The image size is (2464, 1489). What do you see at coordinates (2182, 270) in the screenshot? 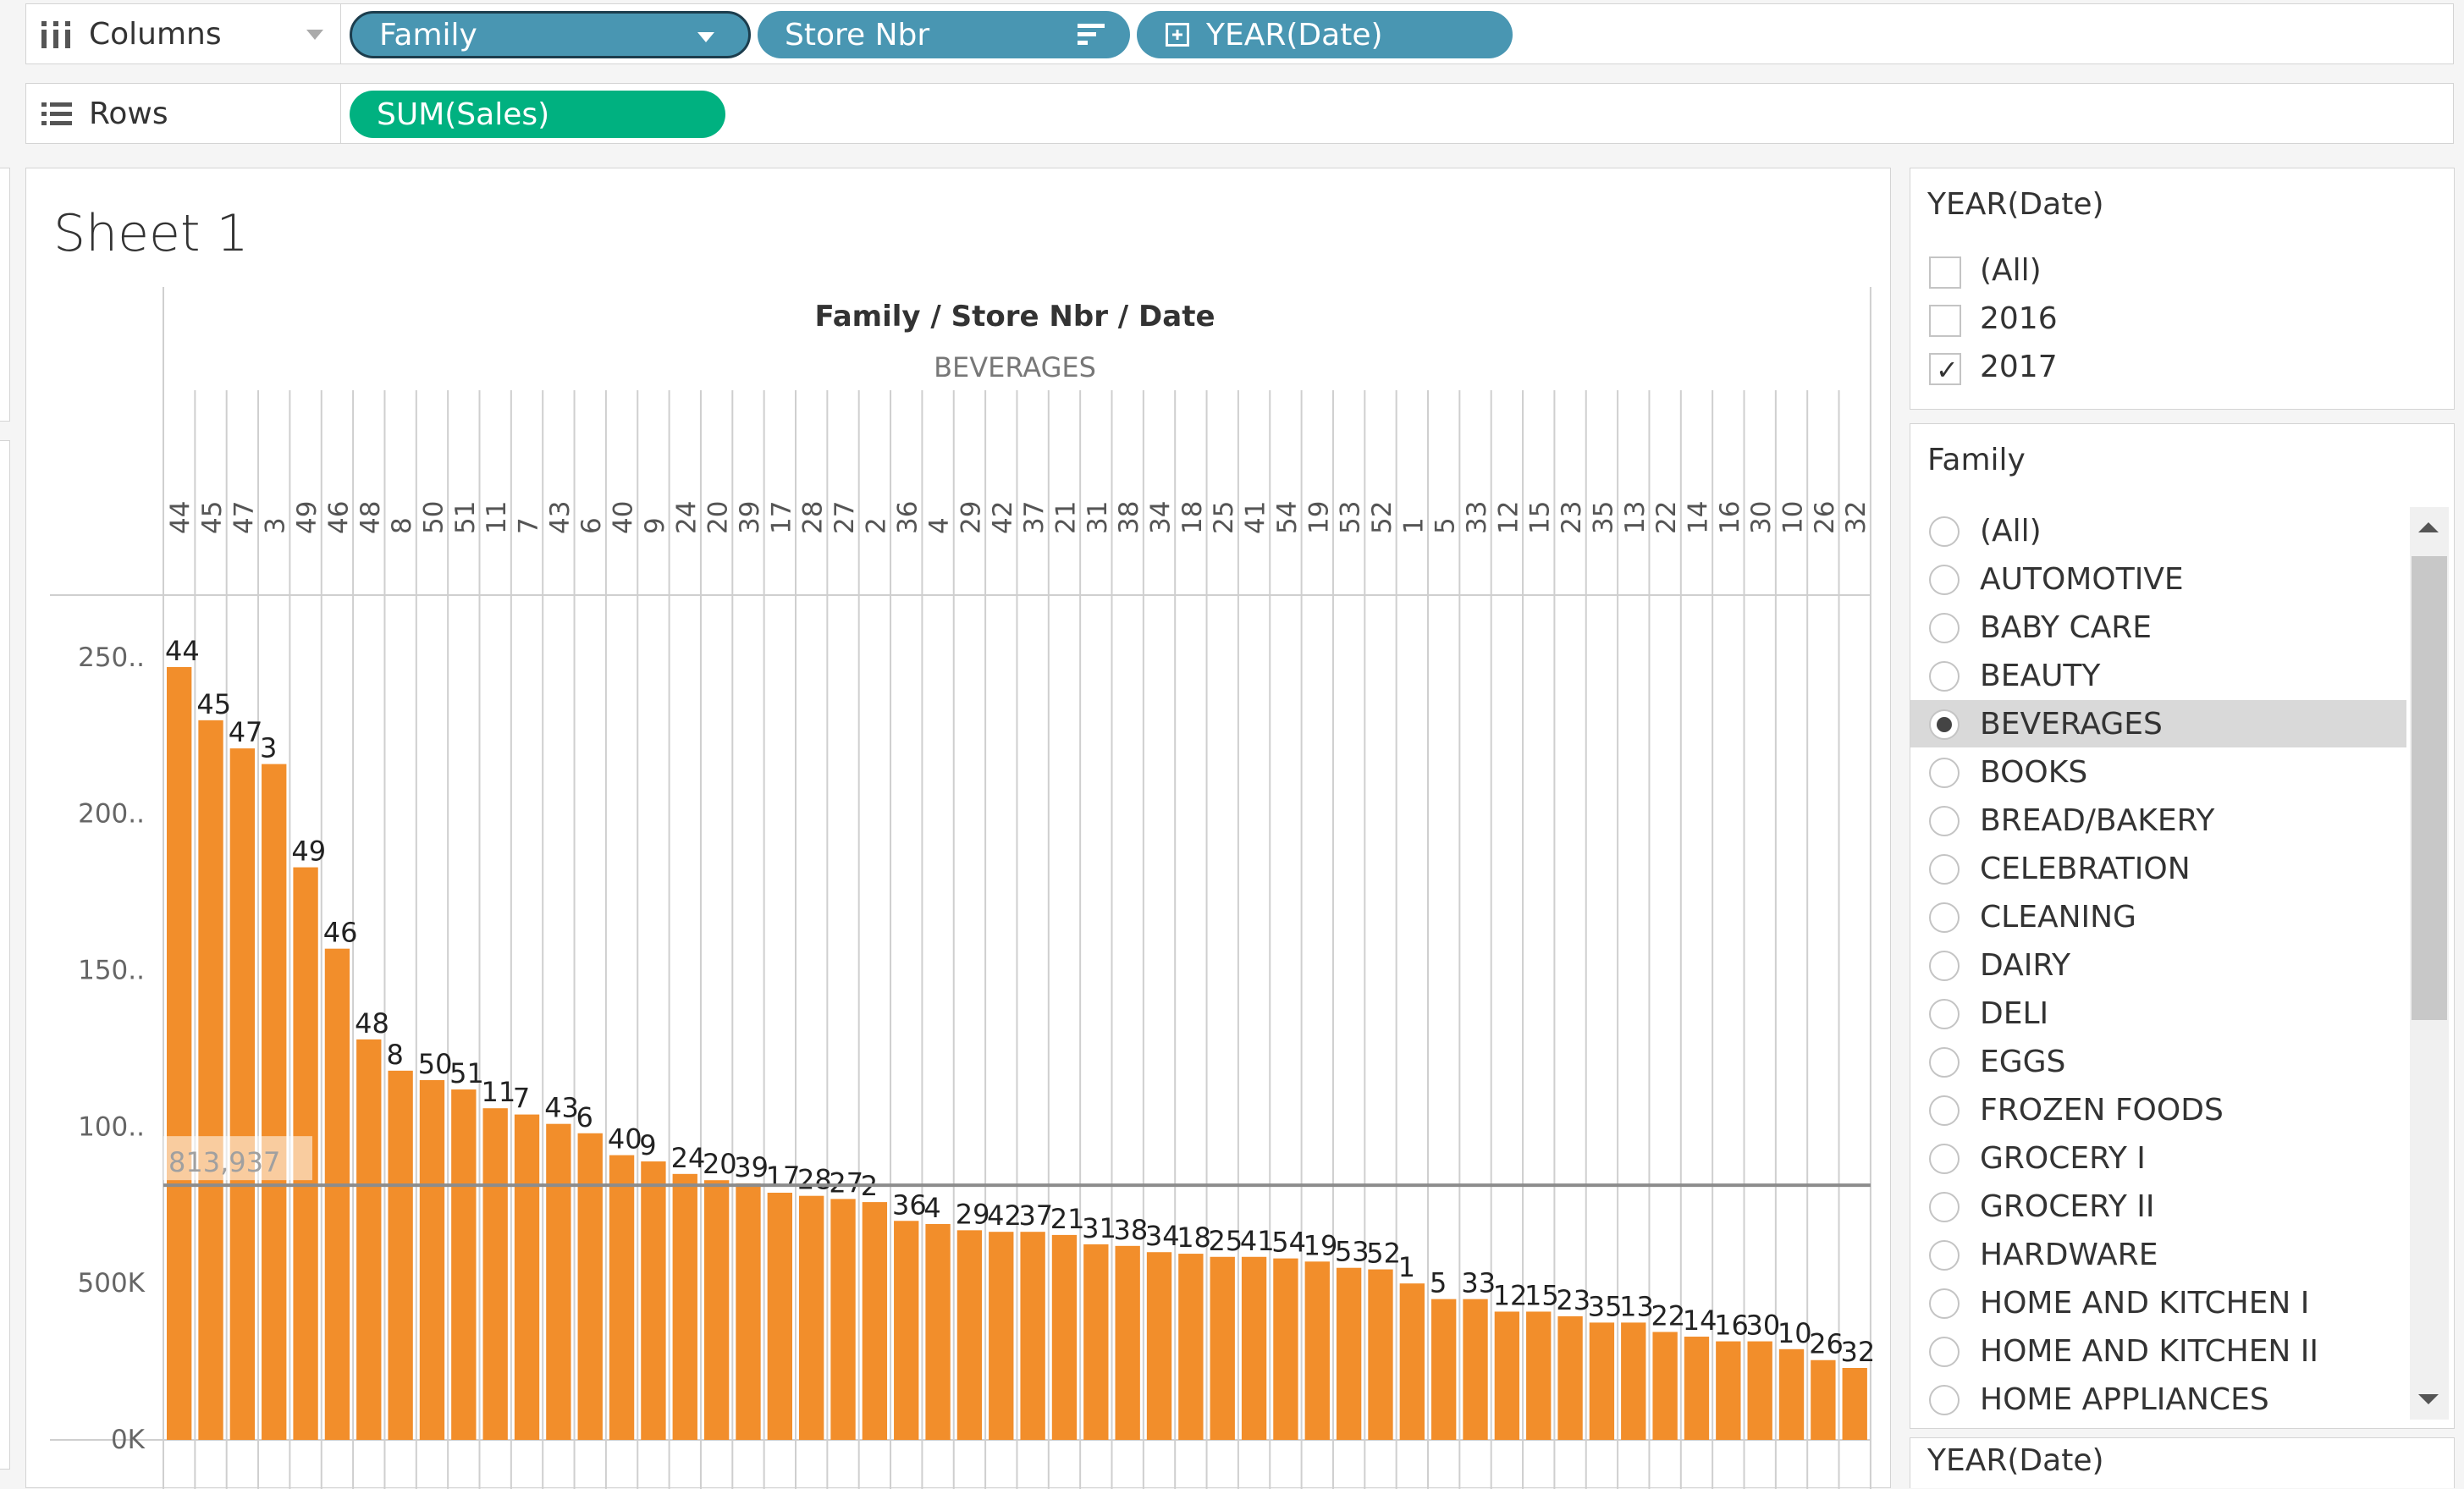
I see `year-option-all: (All)` at bounding box center [2182, 270].